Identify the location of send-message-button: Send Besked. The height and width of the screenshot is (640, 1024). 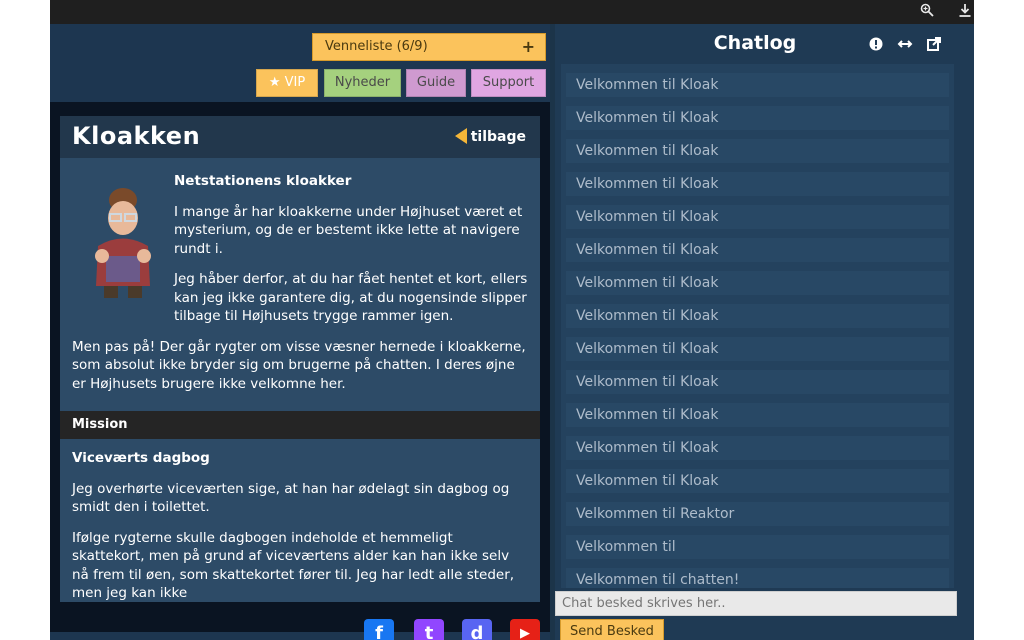
(612, 629).